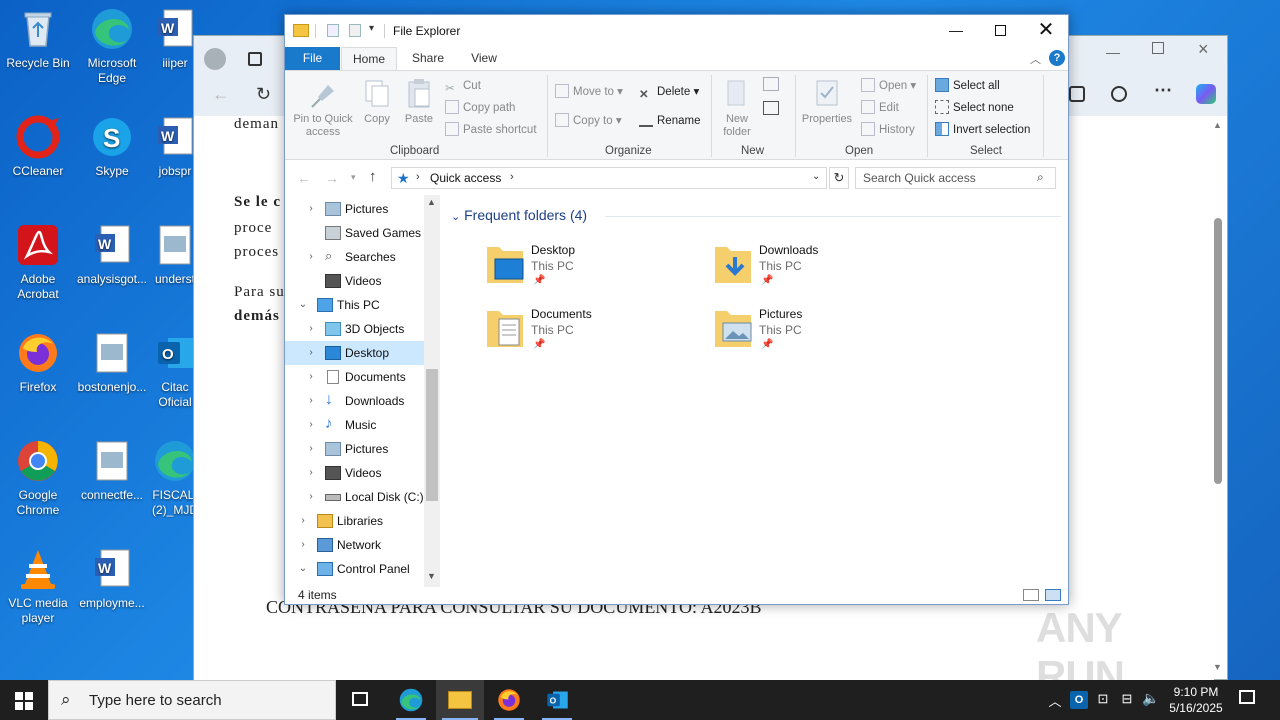 This screenshot has width=1280, height=720. What do you see at coordinates (956, 30) in the screenshot?
I see `minimize-button: —` at bounding box center [956, 30].